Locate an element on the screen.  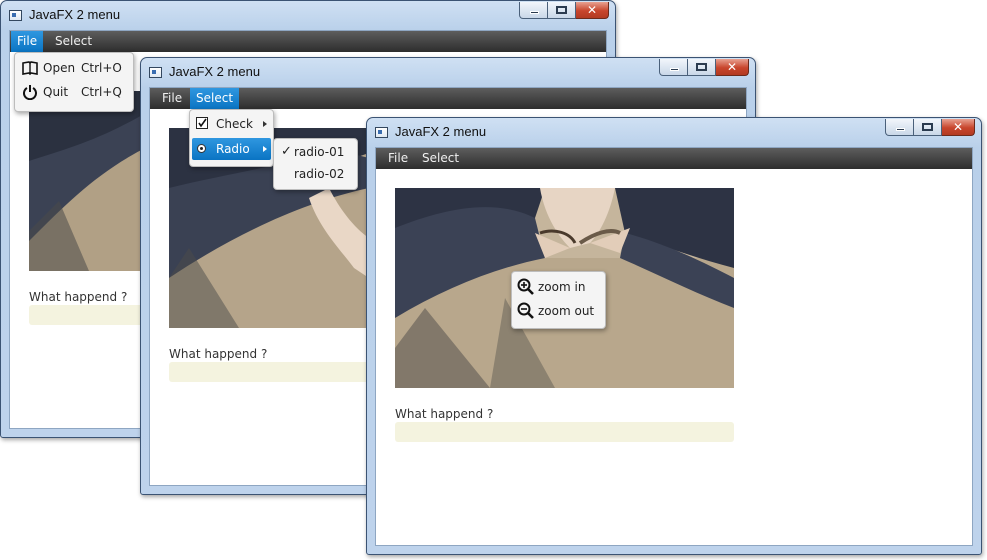
image-context-menu: zoom in zoom out is located at coordinates (558, 300).